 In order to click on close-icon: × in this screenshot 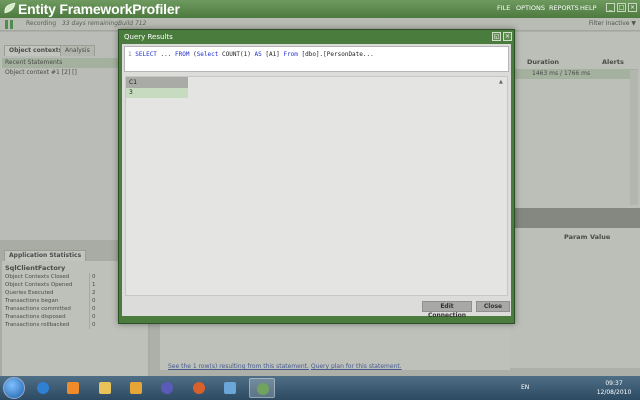, I will do `click(632, 7)`.